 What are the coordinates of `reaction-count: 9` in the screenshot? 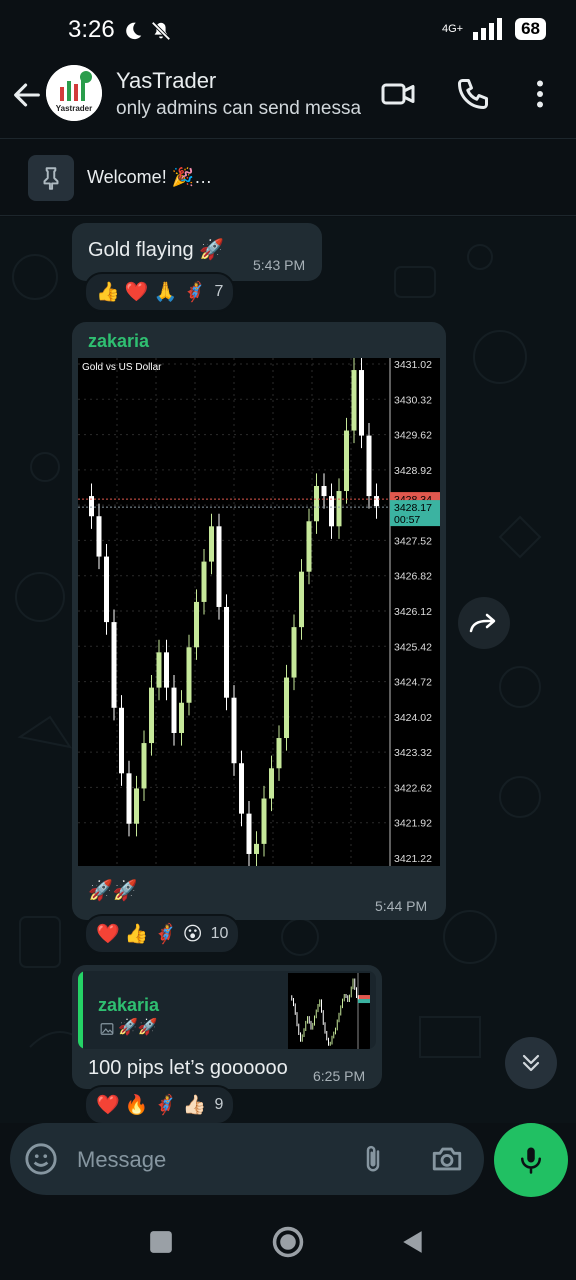 It's located at (219, 1104).